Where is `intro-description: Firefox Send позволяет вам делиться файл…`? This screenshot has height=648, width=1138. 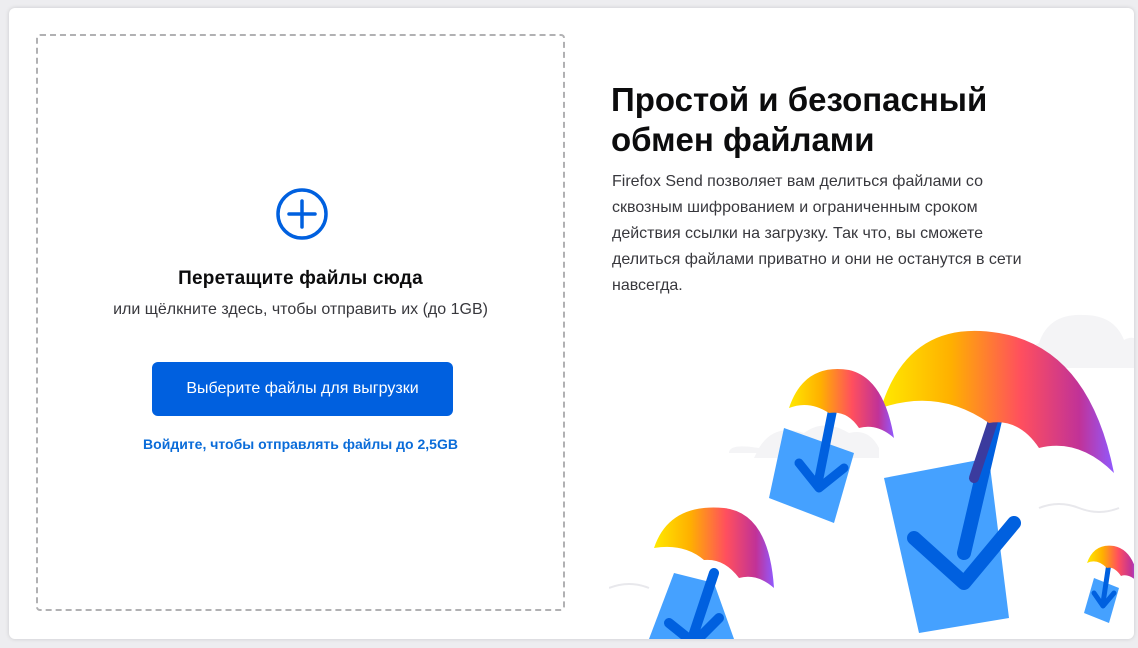 intro-description: Firefox Send позволяет вам делиться файл… is located at coordinates (817, 233).